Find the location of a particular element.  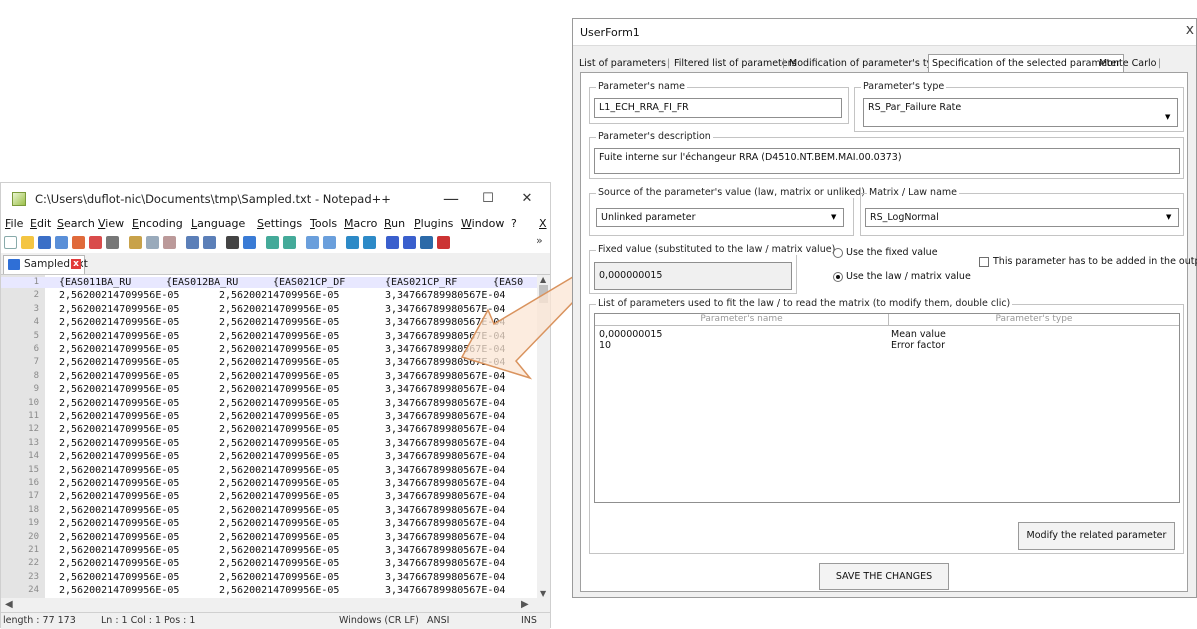

minimize-icon: — is located at coordinates (451, 199).